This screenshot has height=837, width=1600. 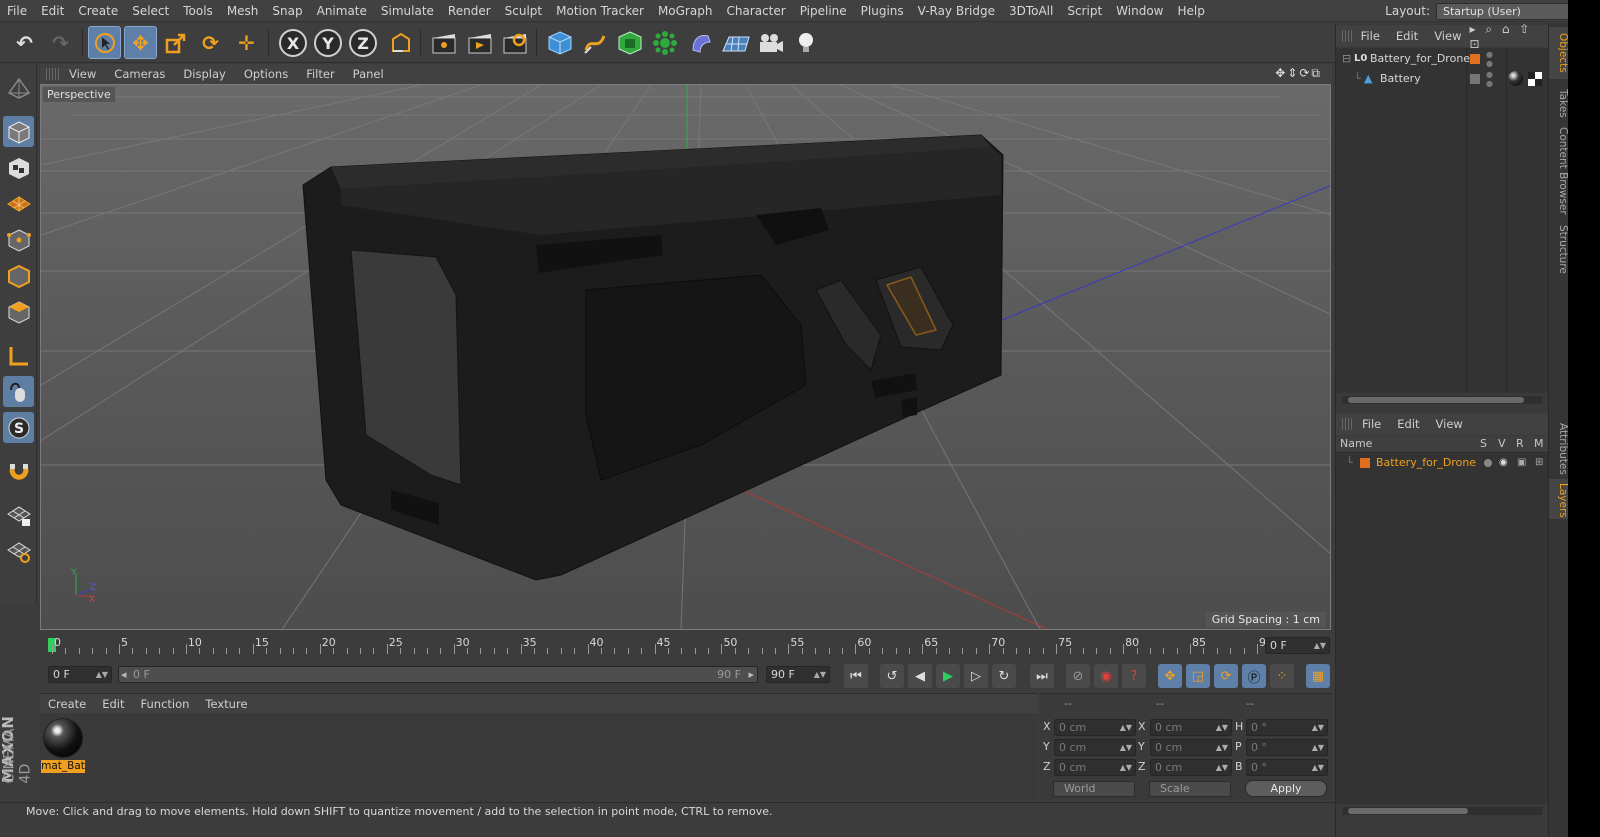 What do you see at coordinates (1282, 676) in the screenshot?
I see `key-point-level-icon: ⁘` at bounding box center [1282, 676].